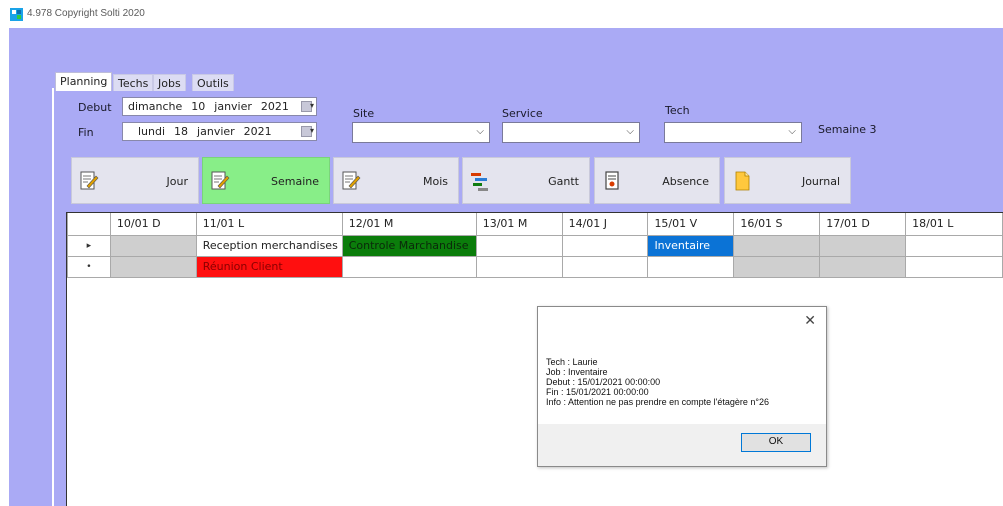 The height and width of the screenshot is (506, 1003). I want to click on absence-button: Absence, so click(657, 180).